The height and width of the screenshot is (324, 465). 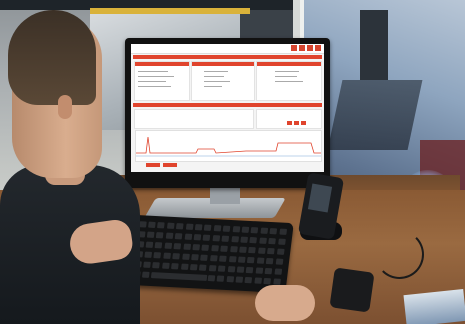 What do you see at coordinates (434, 306) in the screenshot?
I see `documents-stack` at bounding box center [434, 306].